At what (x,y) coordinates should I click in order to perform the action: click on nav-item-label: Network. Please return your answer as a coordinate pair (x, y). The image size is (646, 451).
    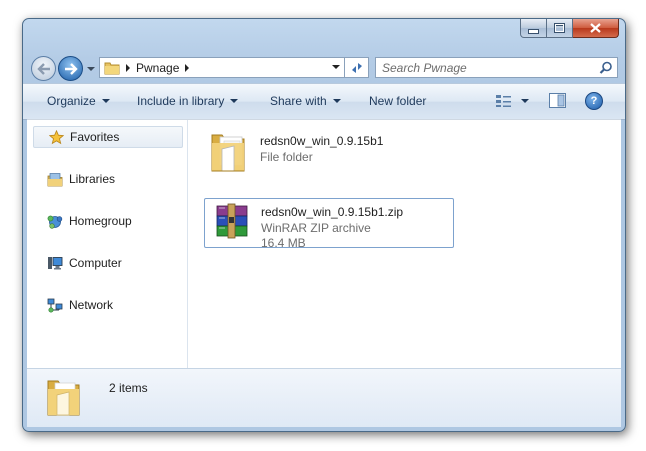
    Looking at the image, I should click on (91, 305).